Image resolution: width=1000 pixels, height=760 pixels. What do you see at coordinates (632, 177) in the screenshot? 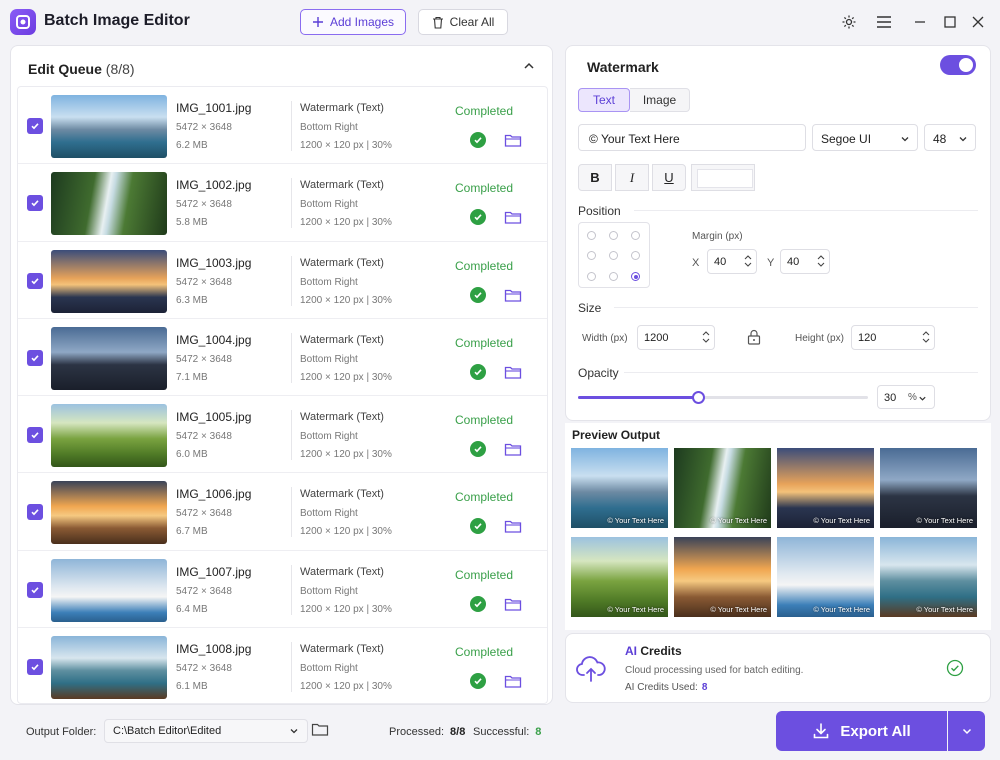
I see `italic-button: I` at bounding box center [632, 177].